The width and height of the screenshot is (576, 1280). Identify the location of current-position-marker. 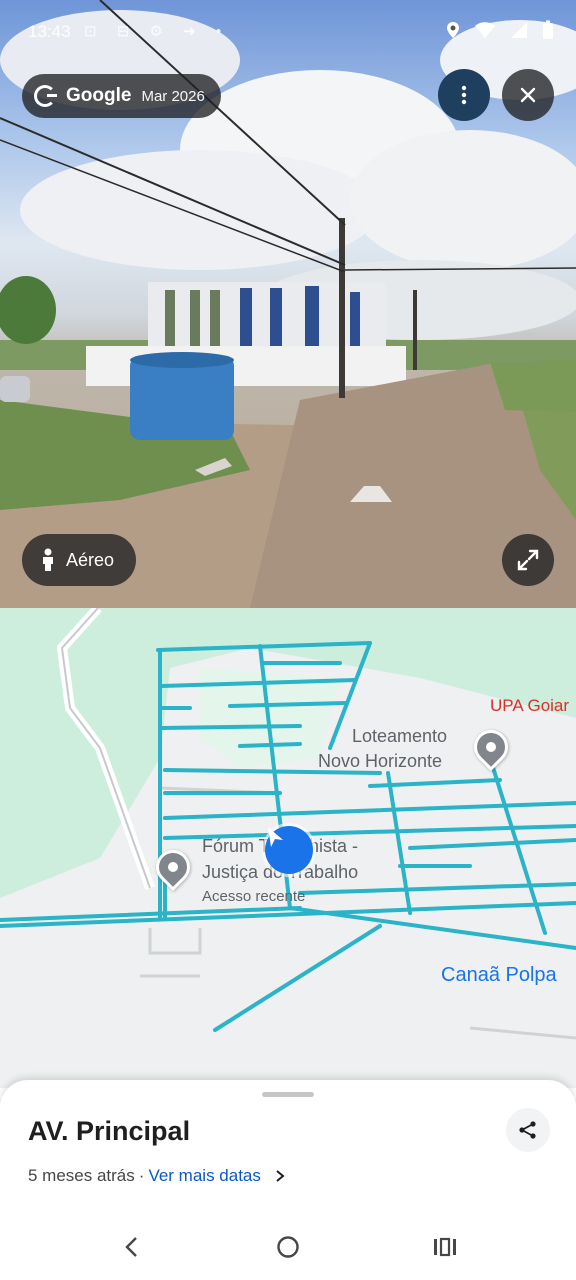
(289, 850).